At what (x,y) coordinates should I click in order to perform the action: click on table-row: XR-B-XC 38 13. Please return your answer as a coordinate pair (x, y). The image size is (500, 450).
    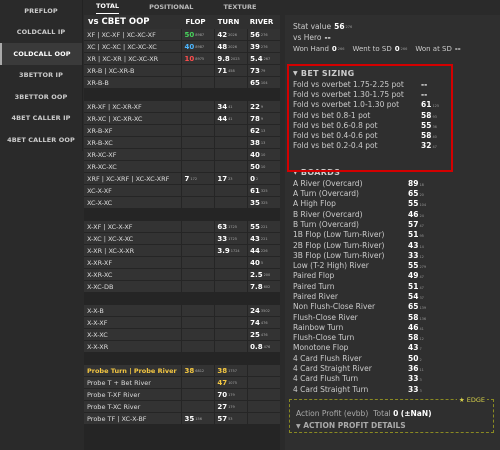
    Looking at the image, I should click on (182, 142).